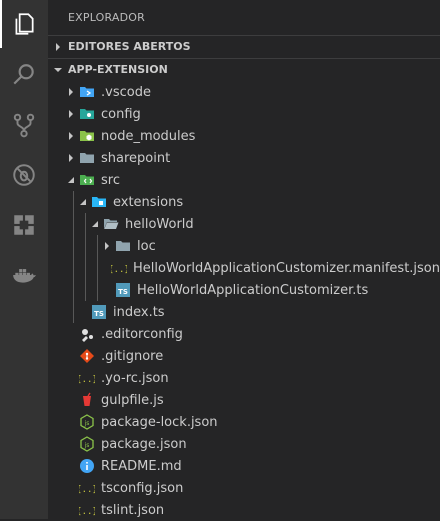  What do you see at coordinates (148, 136) in the screenshot?
I see `tree-item-label: node_modules` at bounding box center [148, 136].